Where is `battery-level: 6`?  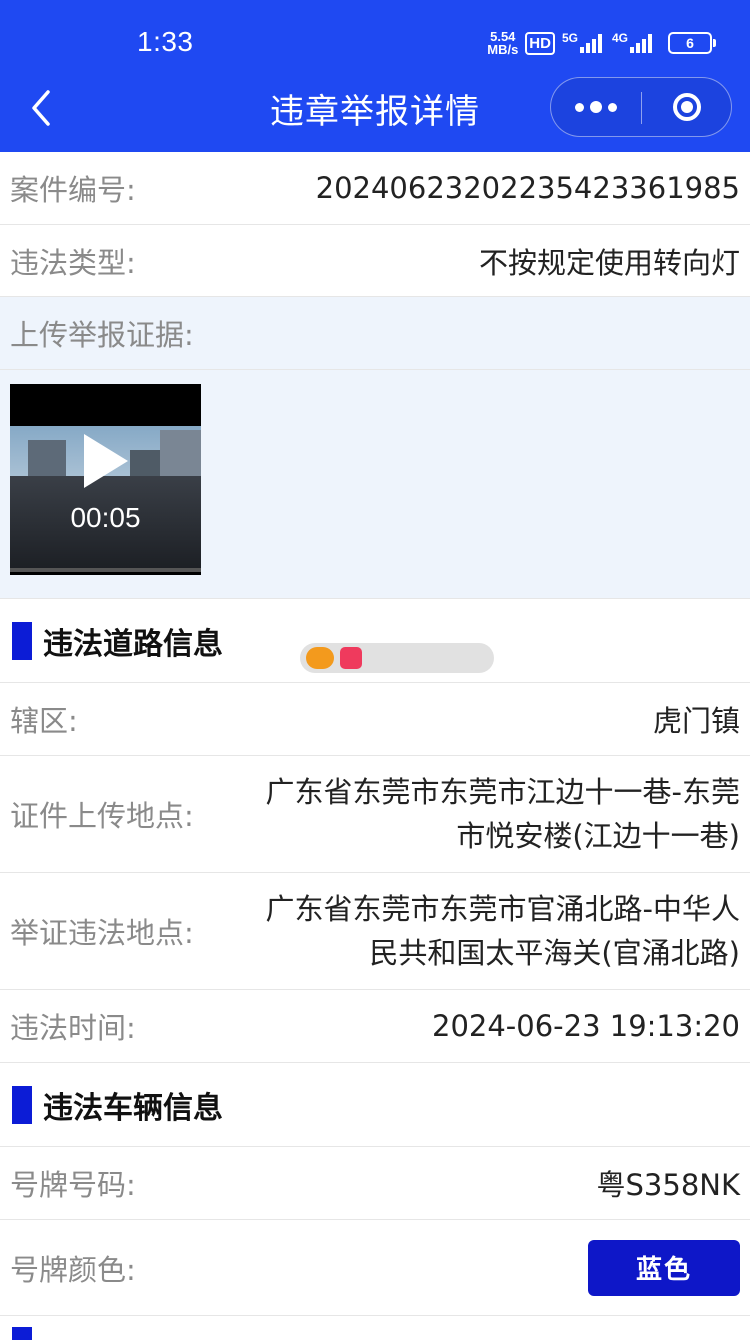 battery-level: 6 is located at coordinates (690, 43).